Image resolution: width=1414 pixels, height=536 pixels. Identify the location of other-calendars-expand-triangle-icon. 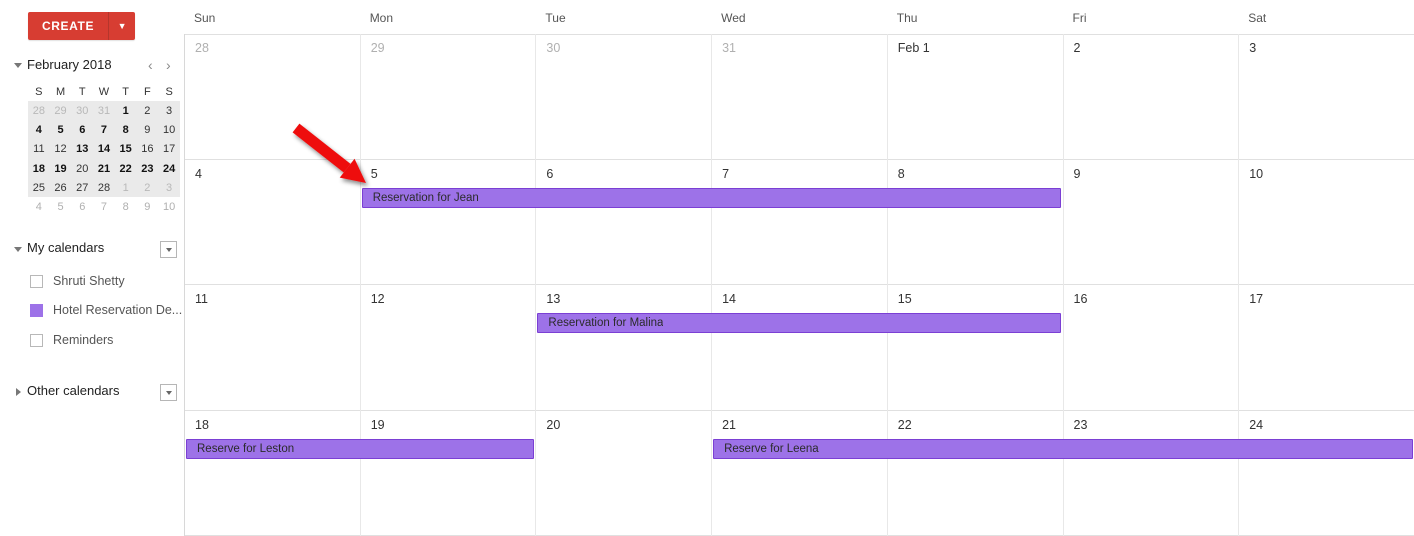
(18, 392).